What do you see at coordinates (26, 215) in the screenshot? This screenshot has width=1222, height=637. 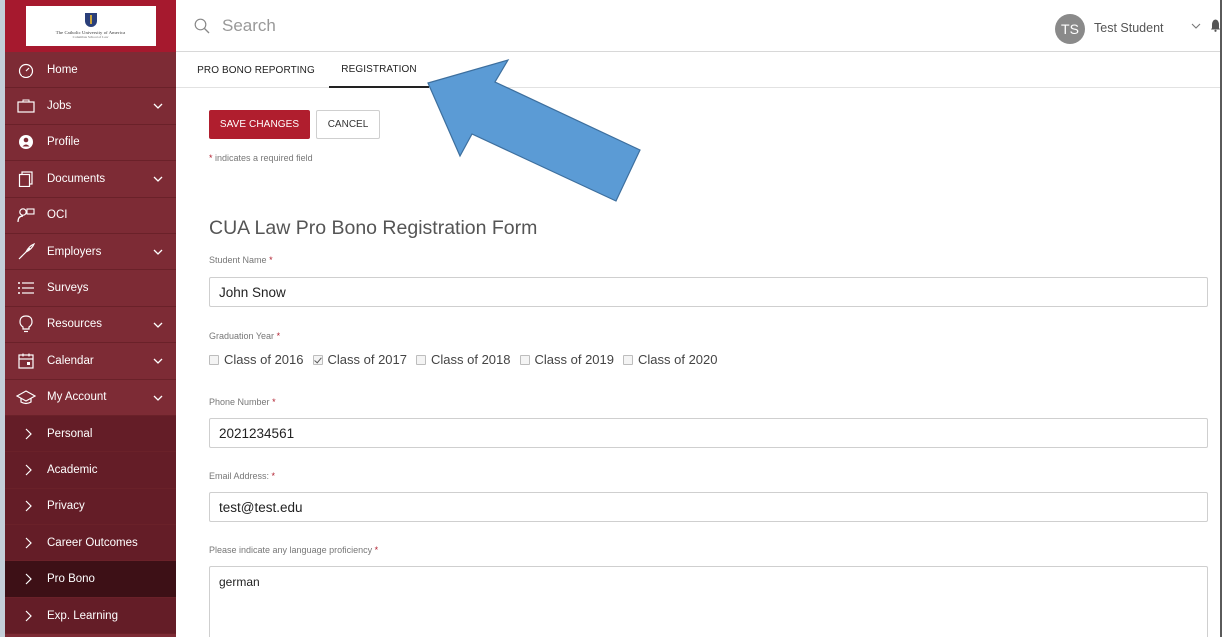 I see `interview-icon` at bounding box center [26, 215].